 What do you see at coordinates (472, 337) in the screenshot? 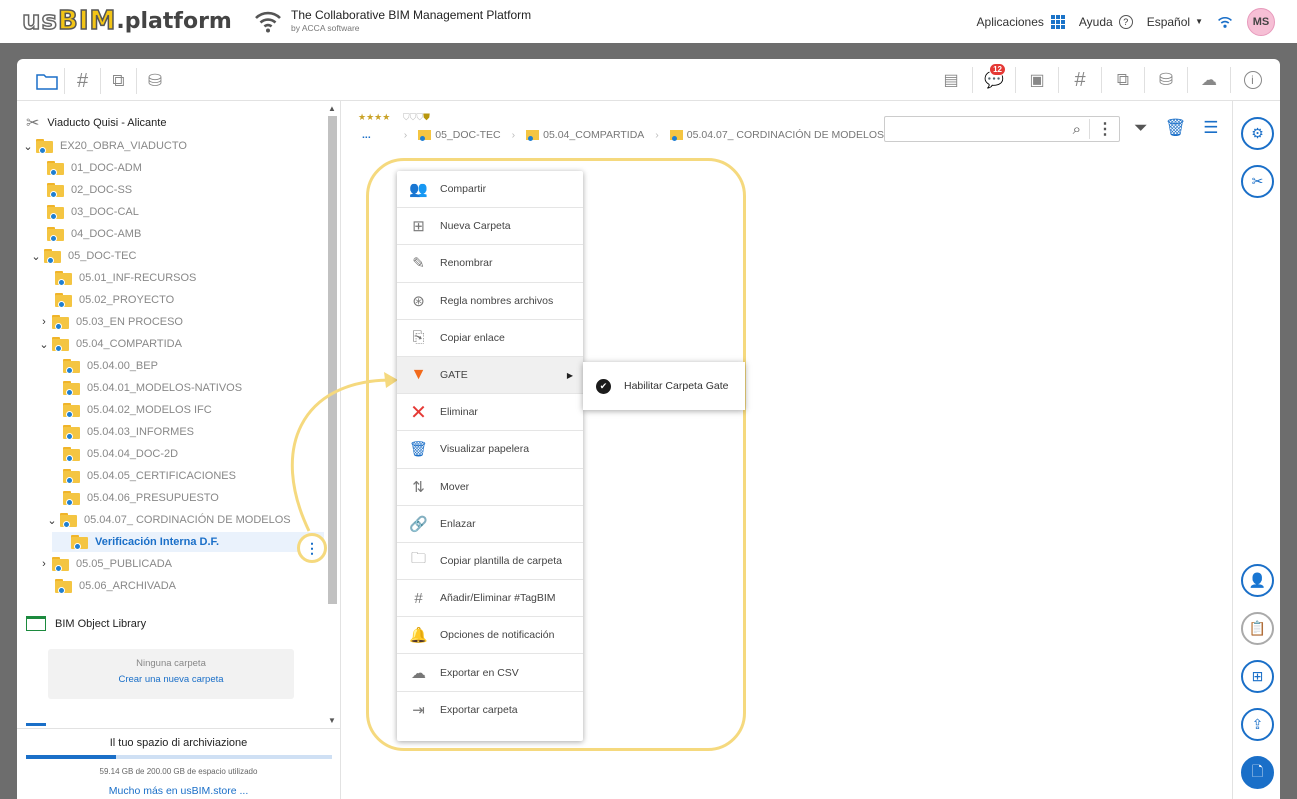
I see `menu-item-label: Copiar enlace` at bounding box center [472, 337].